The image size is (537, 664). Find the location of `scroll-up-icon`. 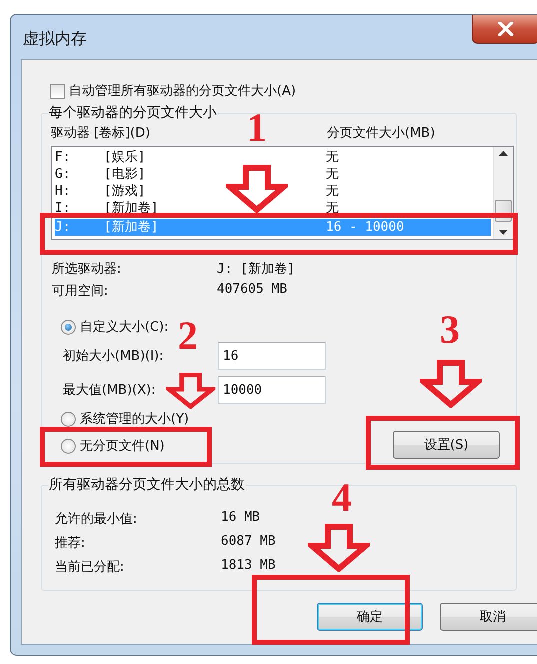

scroll-up-icon is located at coordinates (503, 153).